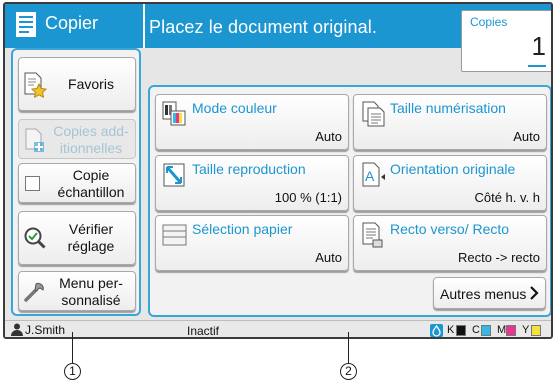  I want to click on paper-selection-button: Sélection papier Auto, so click(252, 243).